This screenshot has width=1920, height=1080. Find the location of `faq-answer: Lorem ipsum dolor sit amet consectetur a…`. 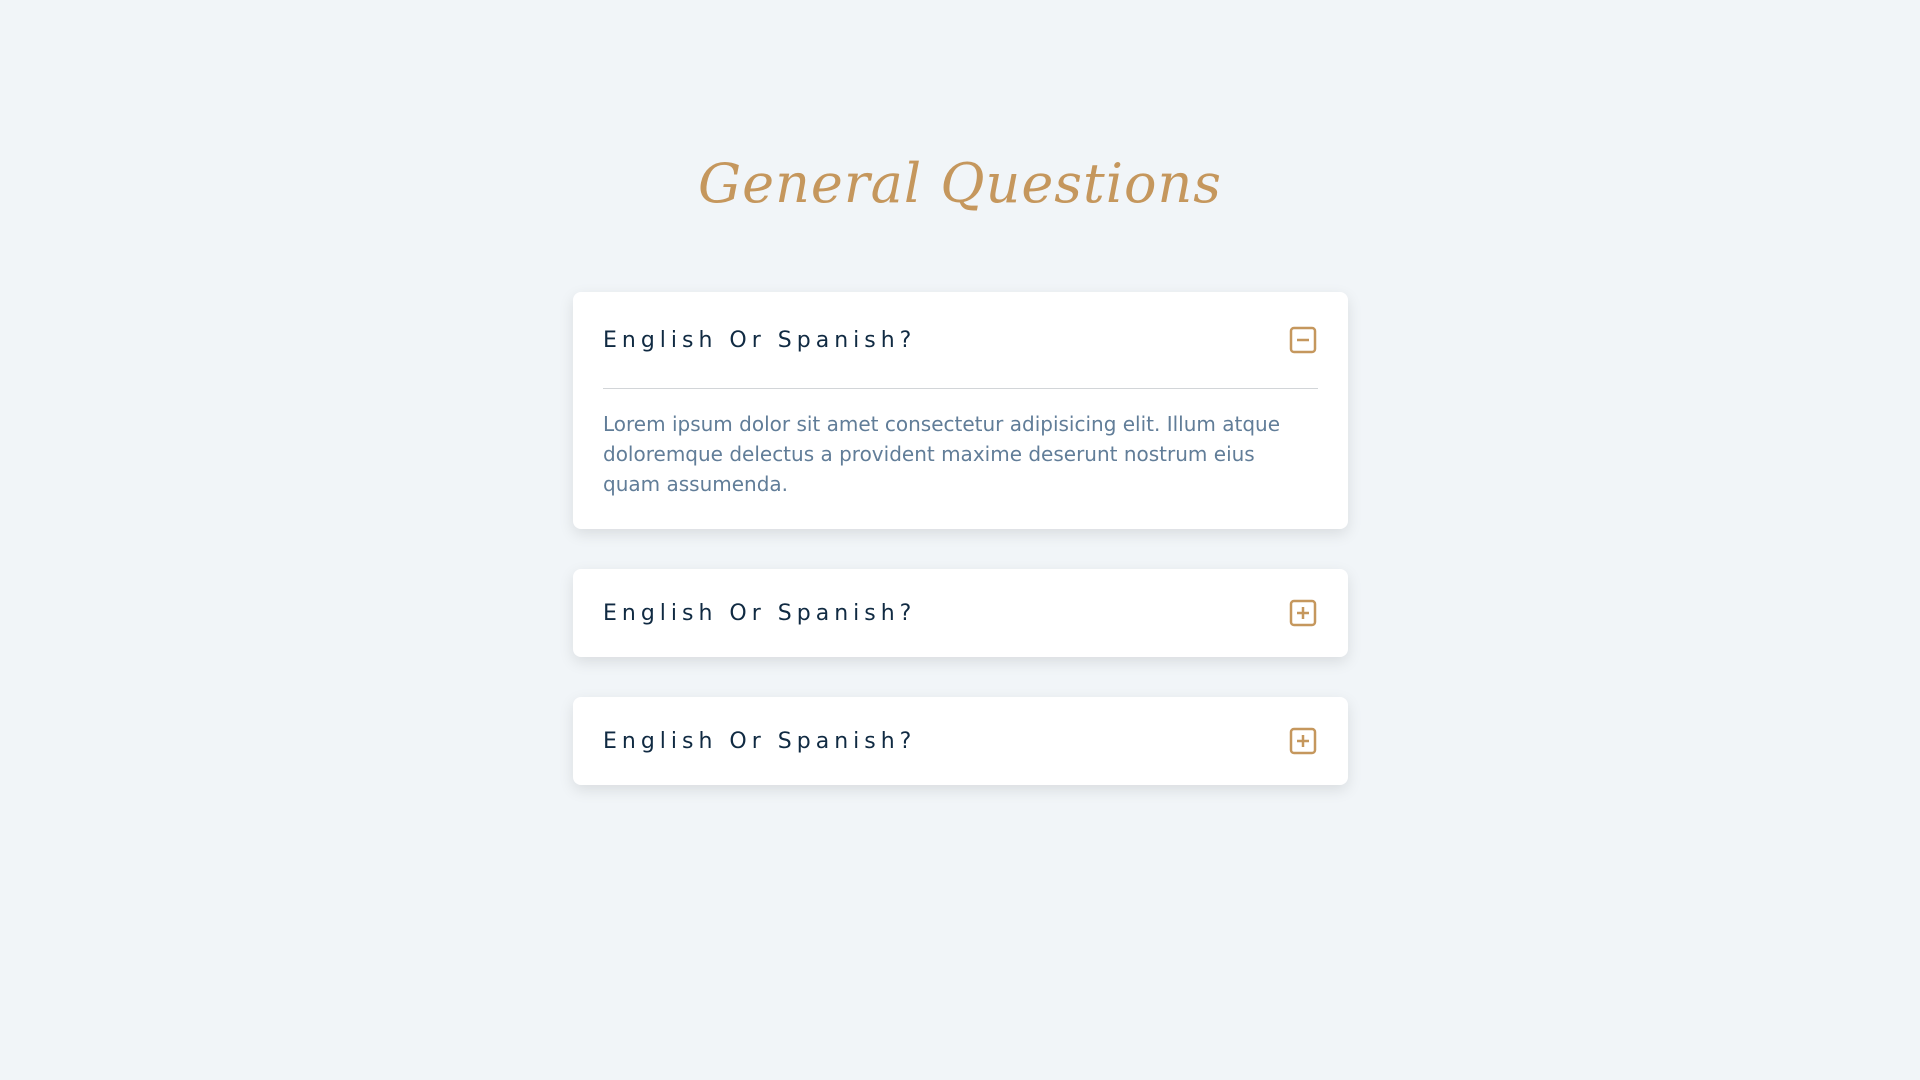

faq-answer: Lorem ipsum dolor sit amet consectetur a… is located at coordinates (942, 454).